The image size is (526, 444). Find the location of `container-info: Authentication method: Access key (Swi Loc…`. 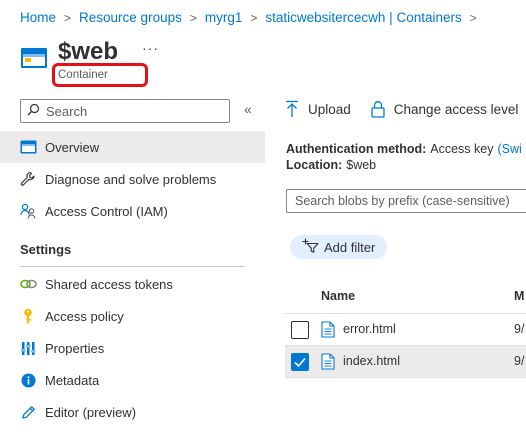

container-info: Authentication method: Access key (Swi Loc… is located at coordinates (404, 157).